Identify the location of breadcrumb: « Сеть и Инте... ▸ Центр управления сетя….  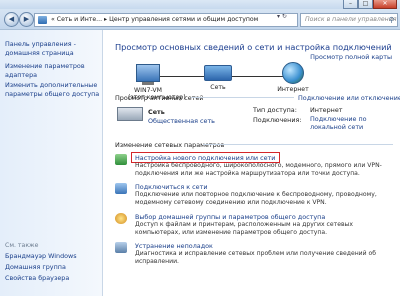
(154, 19).